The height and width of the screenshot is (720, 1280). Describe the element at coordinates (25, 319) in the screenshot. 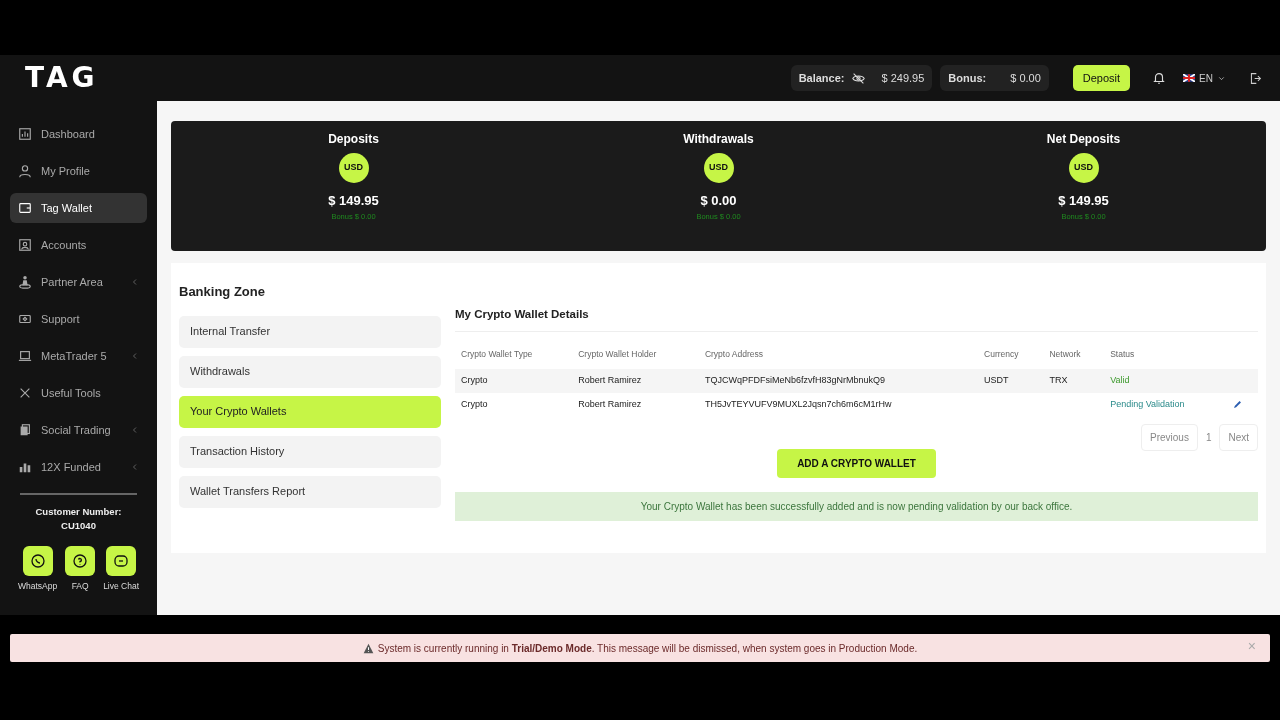

I see `ticket-icon` at that location.